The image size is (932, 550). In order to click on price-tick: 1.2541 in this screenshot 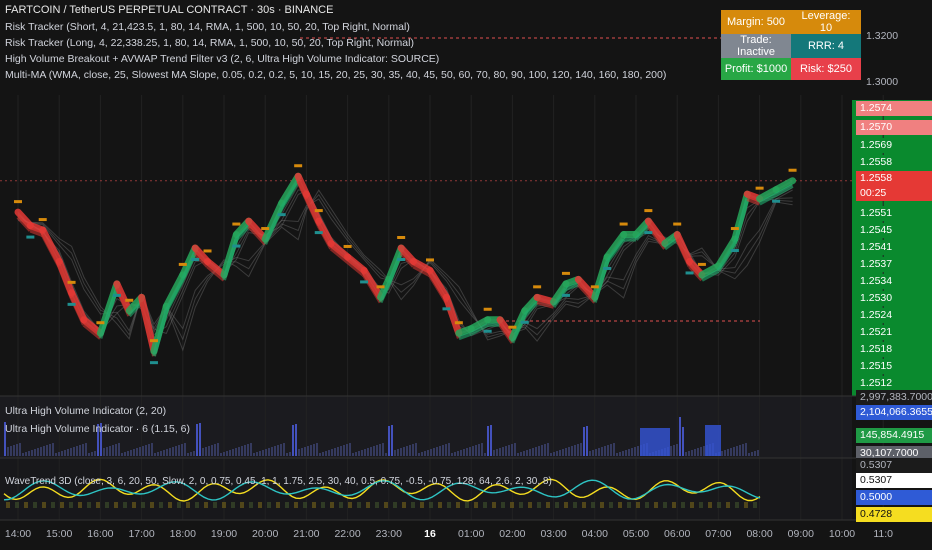, I will do `click(894, 247)`.